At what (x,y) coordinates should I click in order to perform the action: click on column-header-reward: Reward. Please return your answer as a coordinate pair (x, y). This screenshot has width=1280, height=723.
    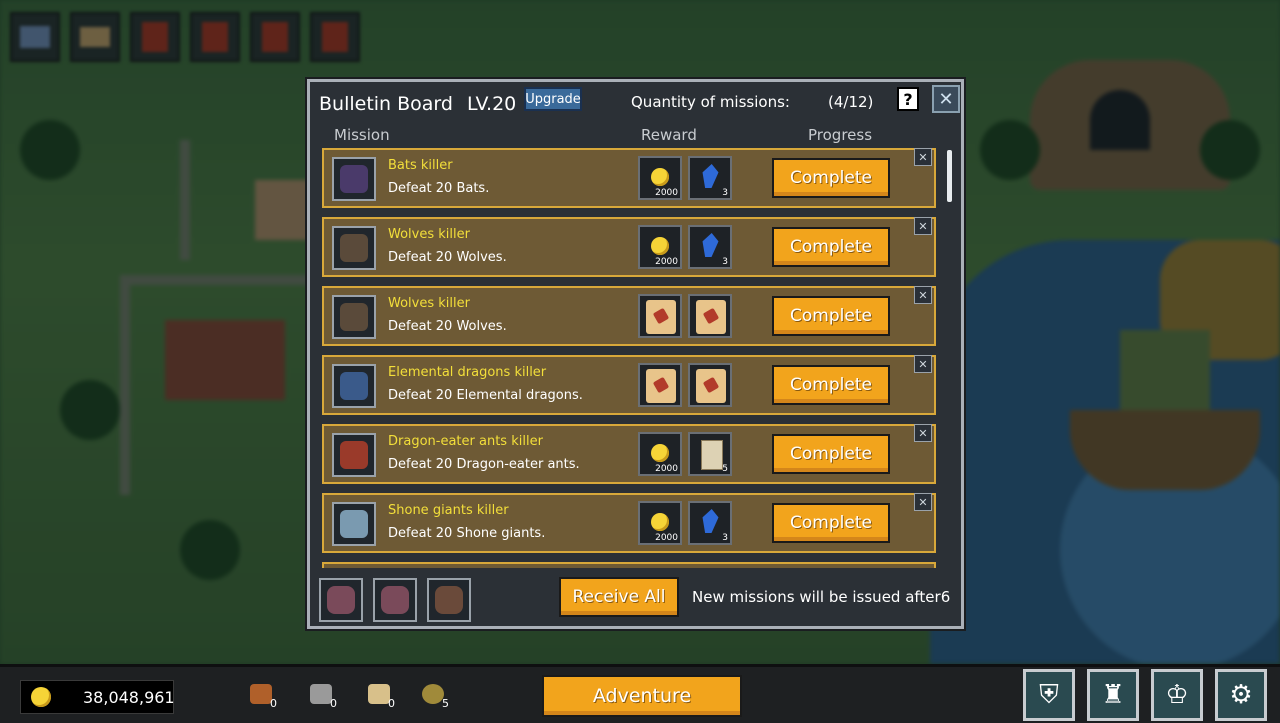
    Looking at the image, I should click on (669, 135).